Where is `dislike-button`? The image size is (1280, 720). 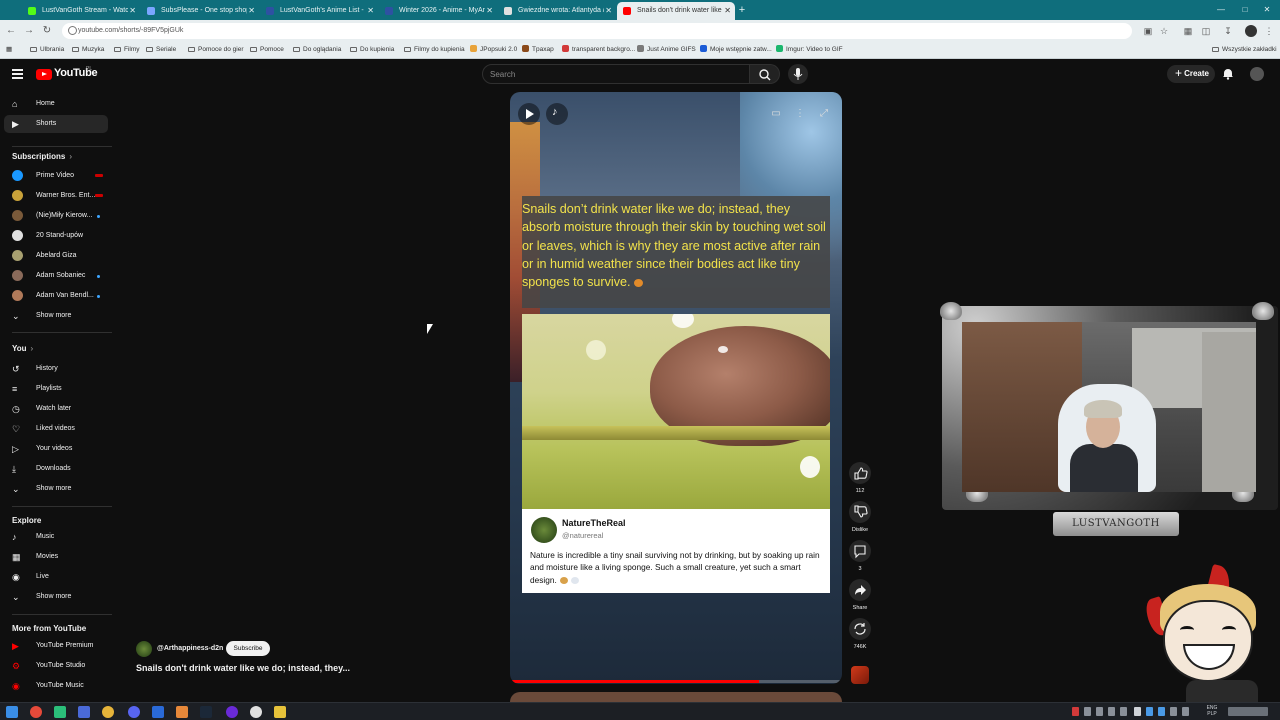 dislike-button is located at coordinates (860, 512).